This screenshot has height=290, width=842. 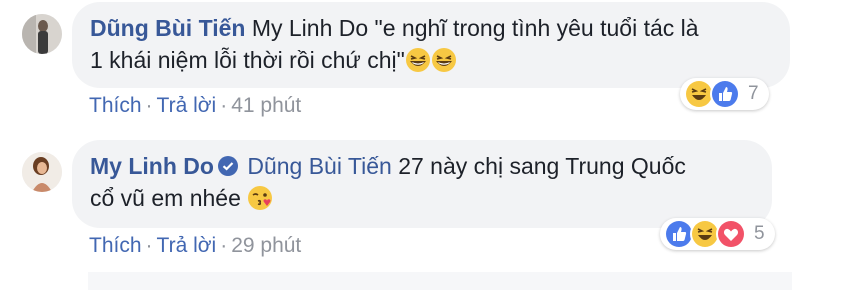 I want to click on comment-timestamp: 29 phút, so click(x=266, y=245).